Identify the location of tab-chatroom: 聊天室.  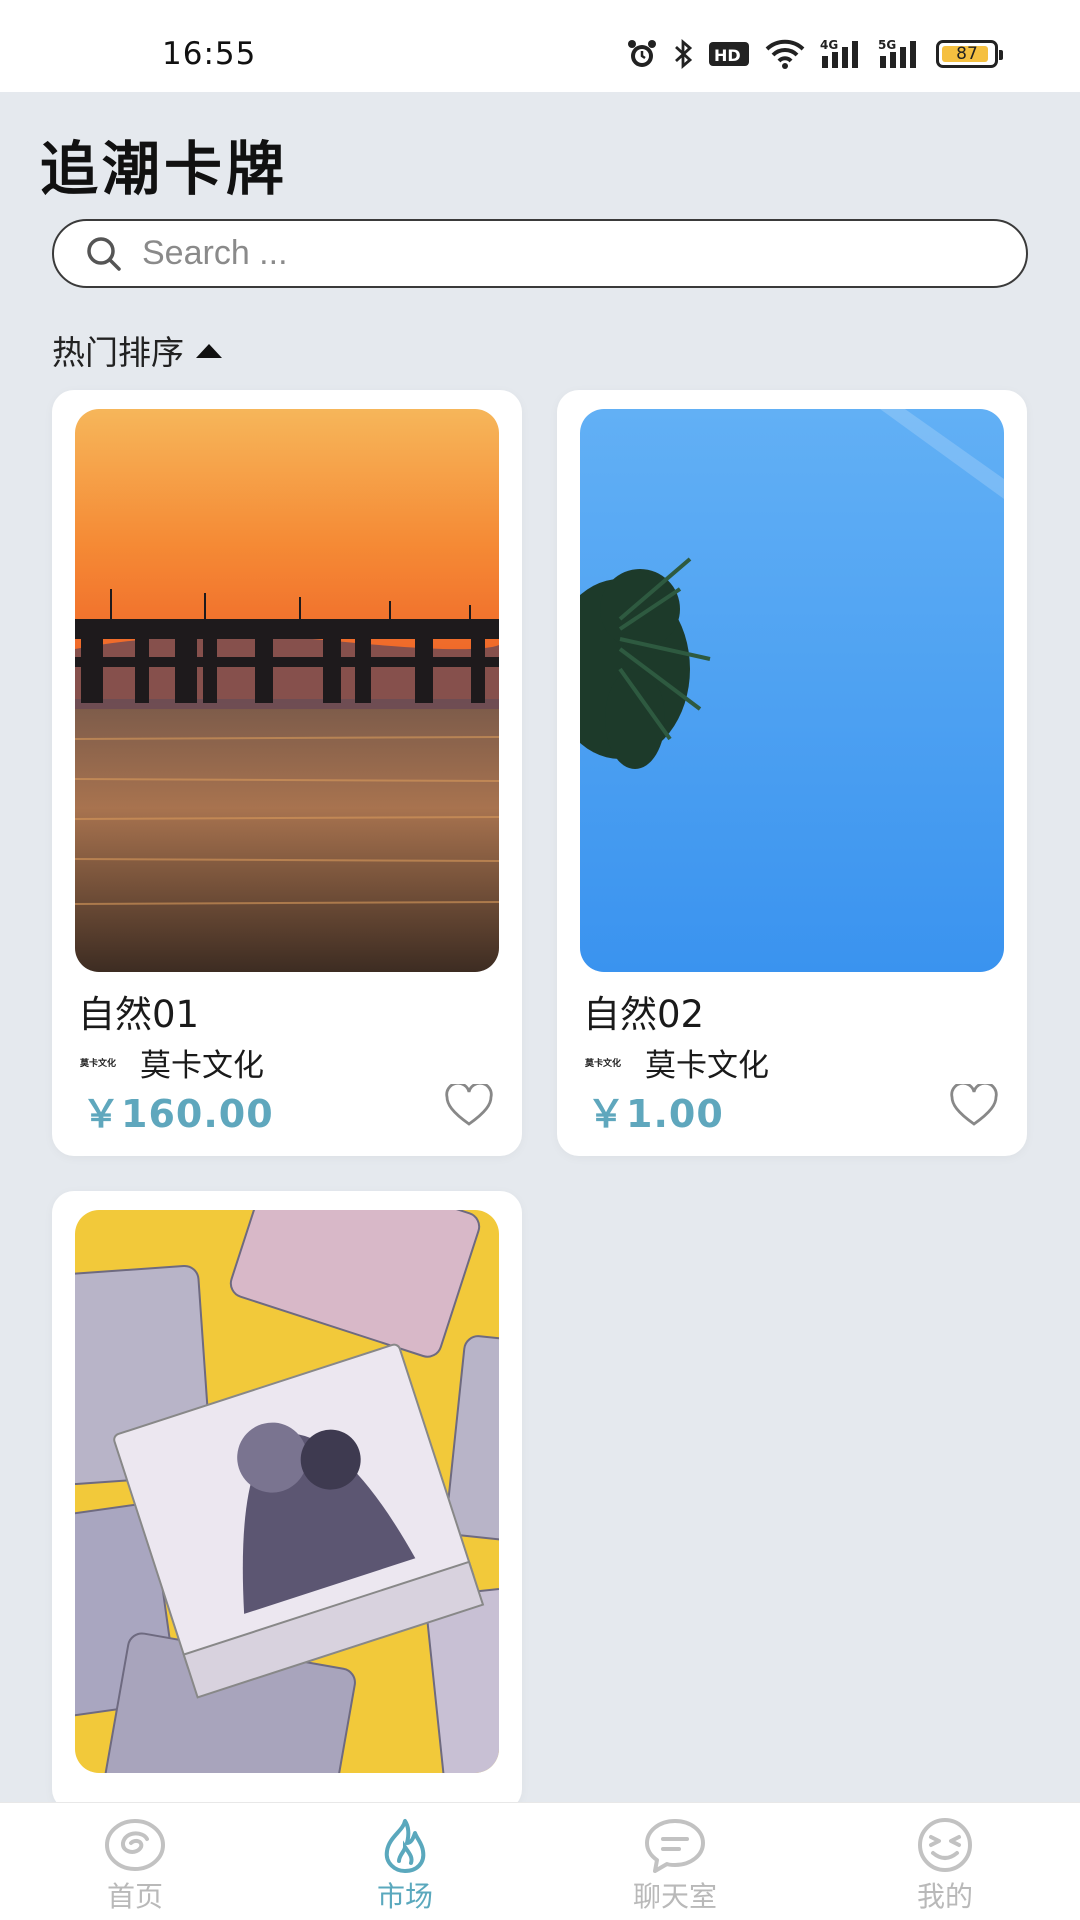
(675, 1861).